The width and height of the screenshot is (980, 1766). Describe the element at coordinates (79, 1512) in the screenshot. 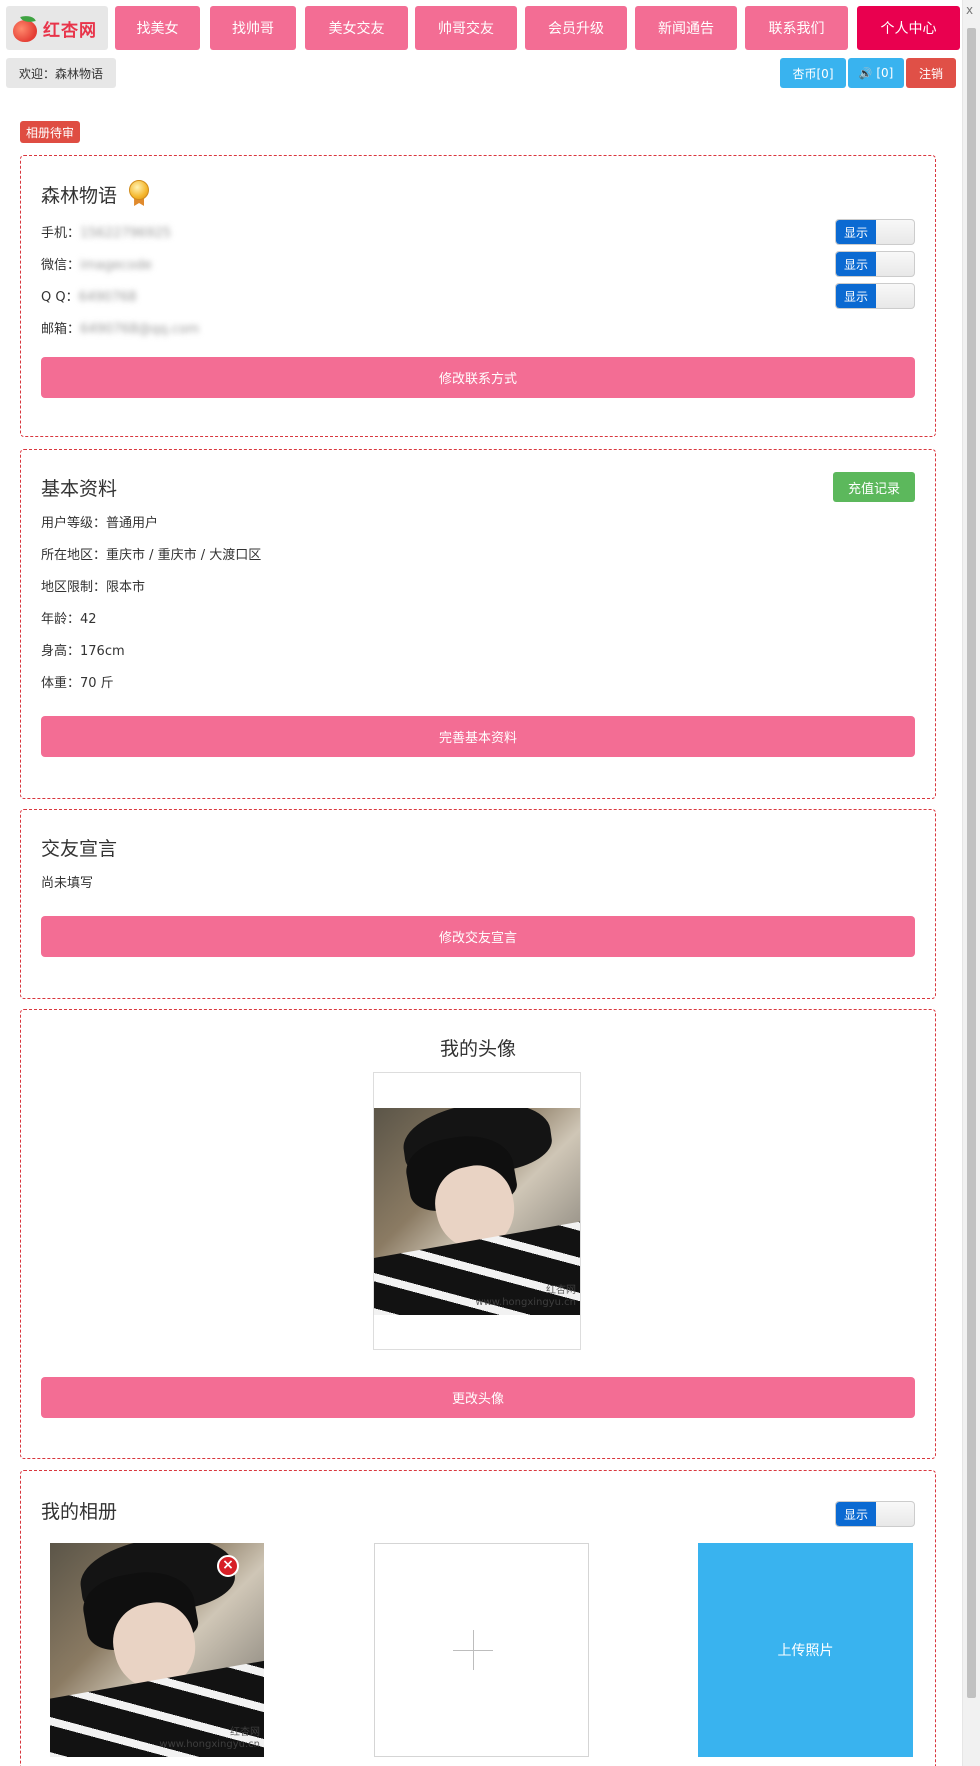

I see `album-title: 我的相册` at that location.